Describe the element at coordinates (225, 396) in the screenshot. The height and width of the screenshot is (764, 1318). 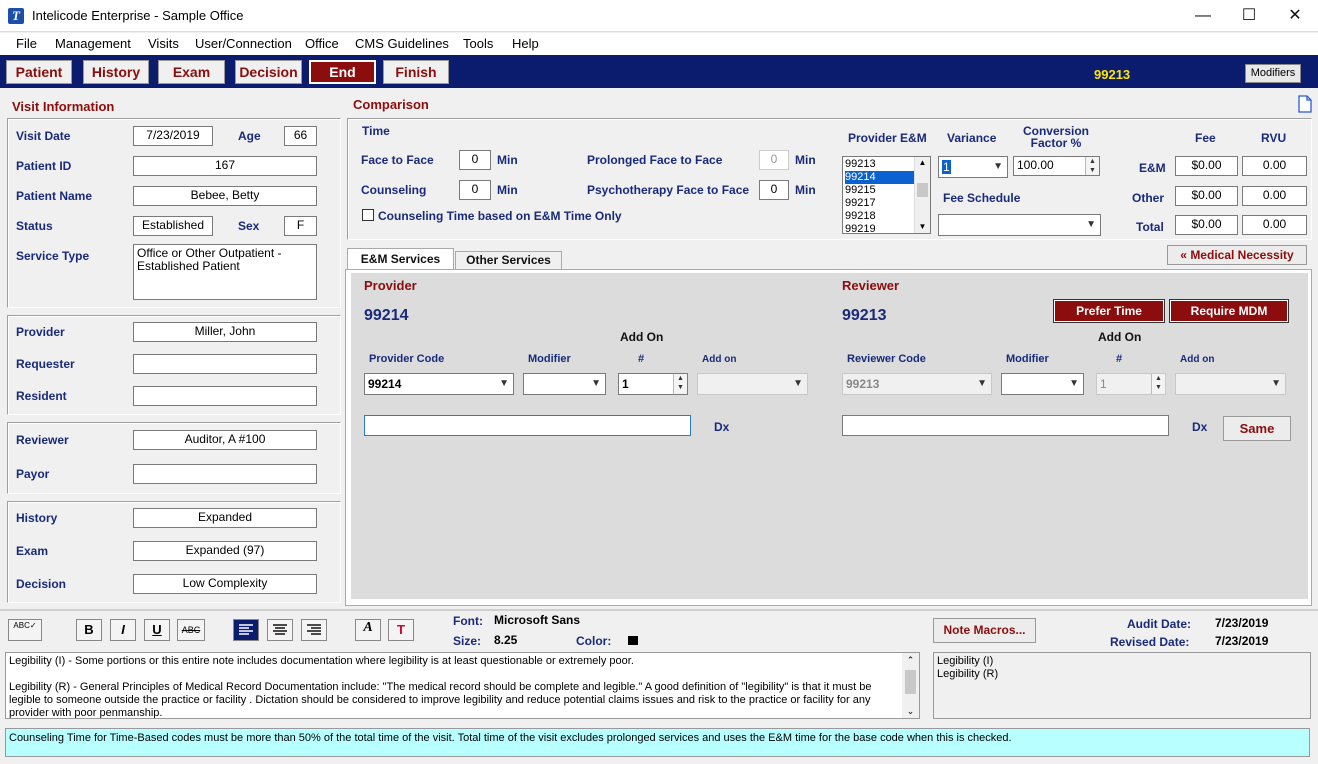
I see `resident-field` at that location.